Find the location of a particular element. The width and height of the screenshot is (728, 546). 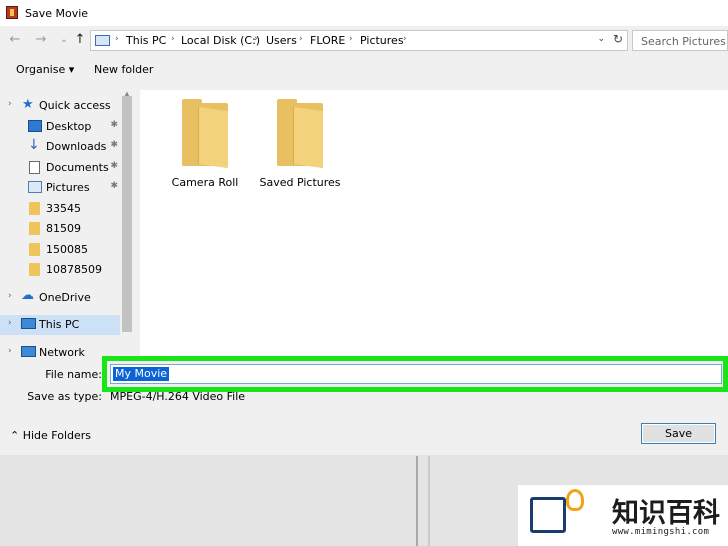

save-as-type-label: Save as type: is located at coordinates (64, 396).